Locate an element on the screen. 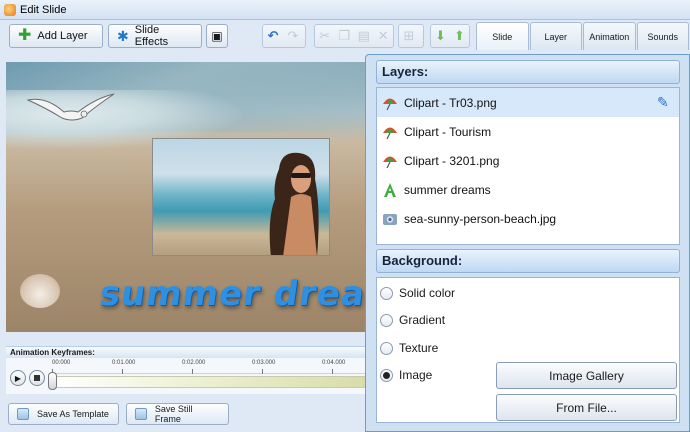 The width and height of the screenshot is (690, 432). tab-strip: Slide Layer Animation Sounds is located at coordinates (583, 36).